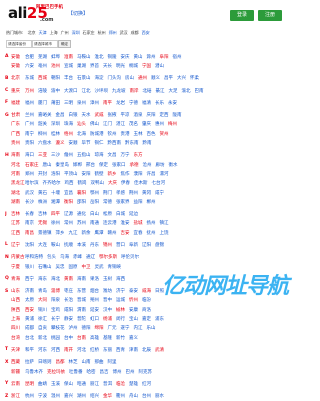 Image resolution: width=320 pixels, height=401 pixels. Describe the element at coordinates (42, 193) in the screenshot. I see `city-link: 黄石` at that location.